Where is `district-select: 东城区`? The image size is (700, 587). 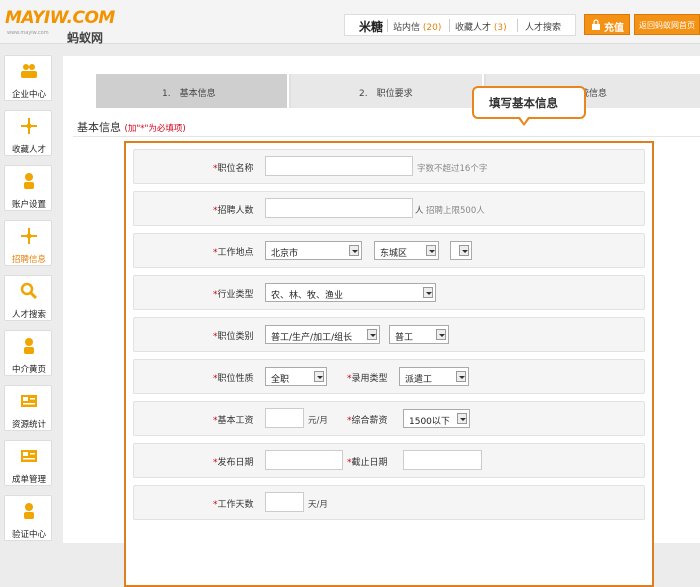
district-select: 东城区 is located at coordinates (406, 250).